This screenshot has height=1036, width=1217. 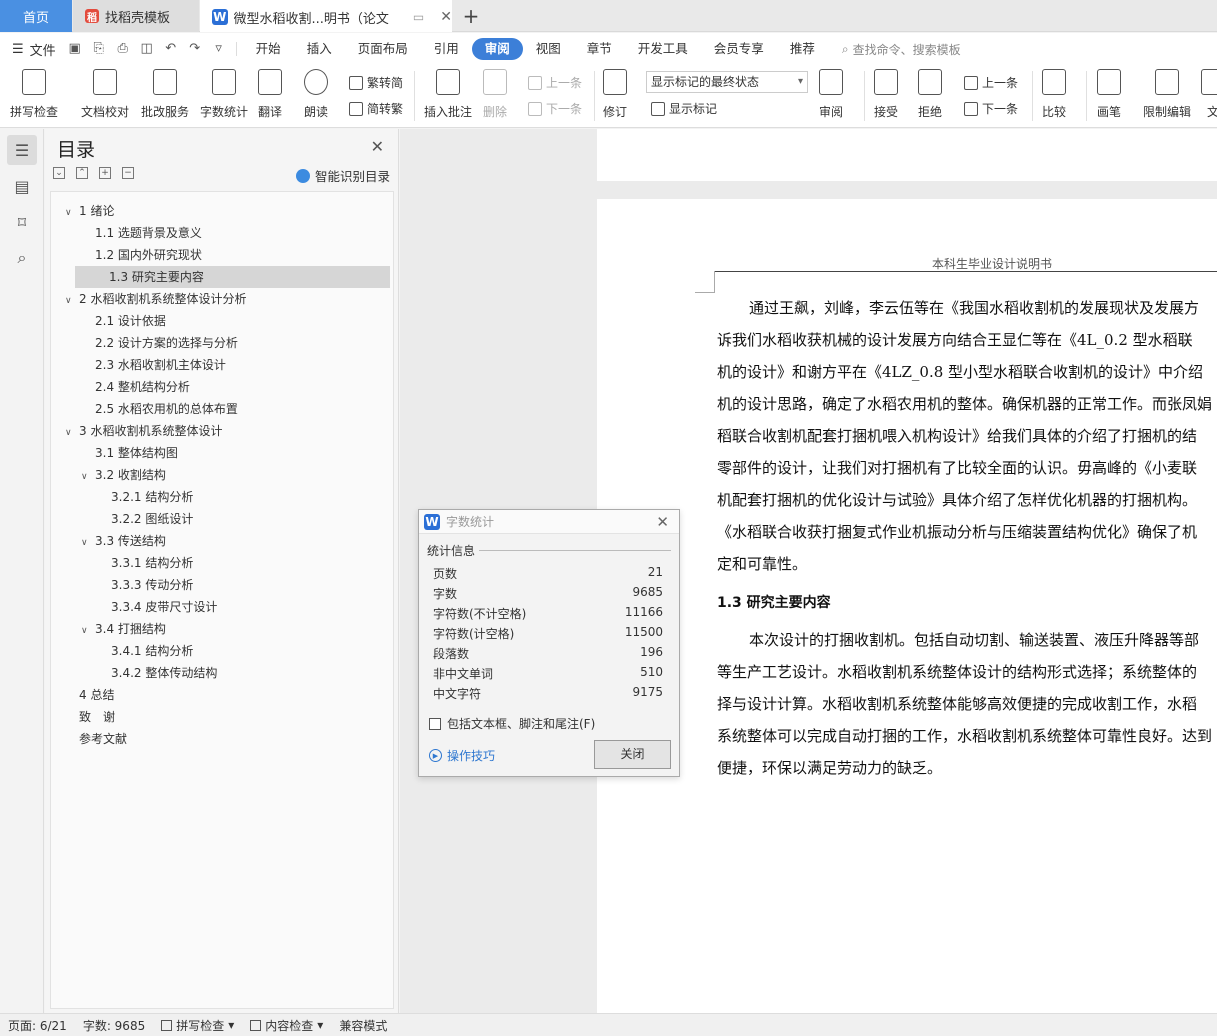 What do you see at coordinates (599, 49) in the screenshot?
I see `menu-section: 章节` at bounding box center [599, 49].